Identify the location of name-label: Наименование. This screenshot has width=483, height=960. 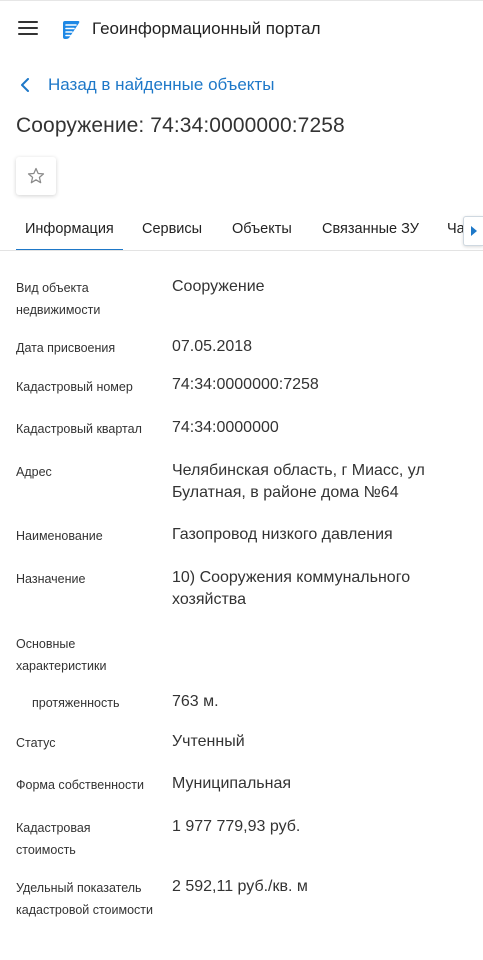
(59, 536).